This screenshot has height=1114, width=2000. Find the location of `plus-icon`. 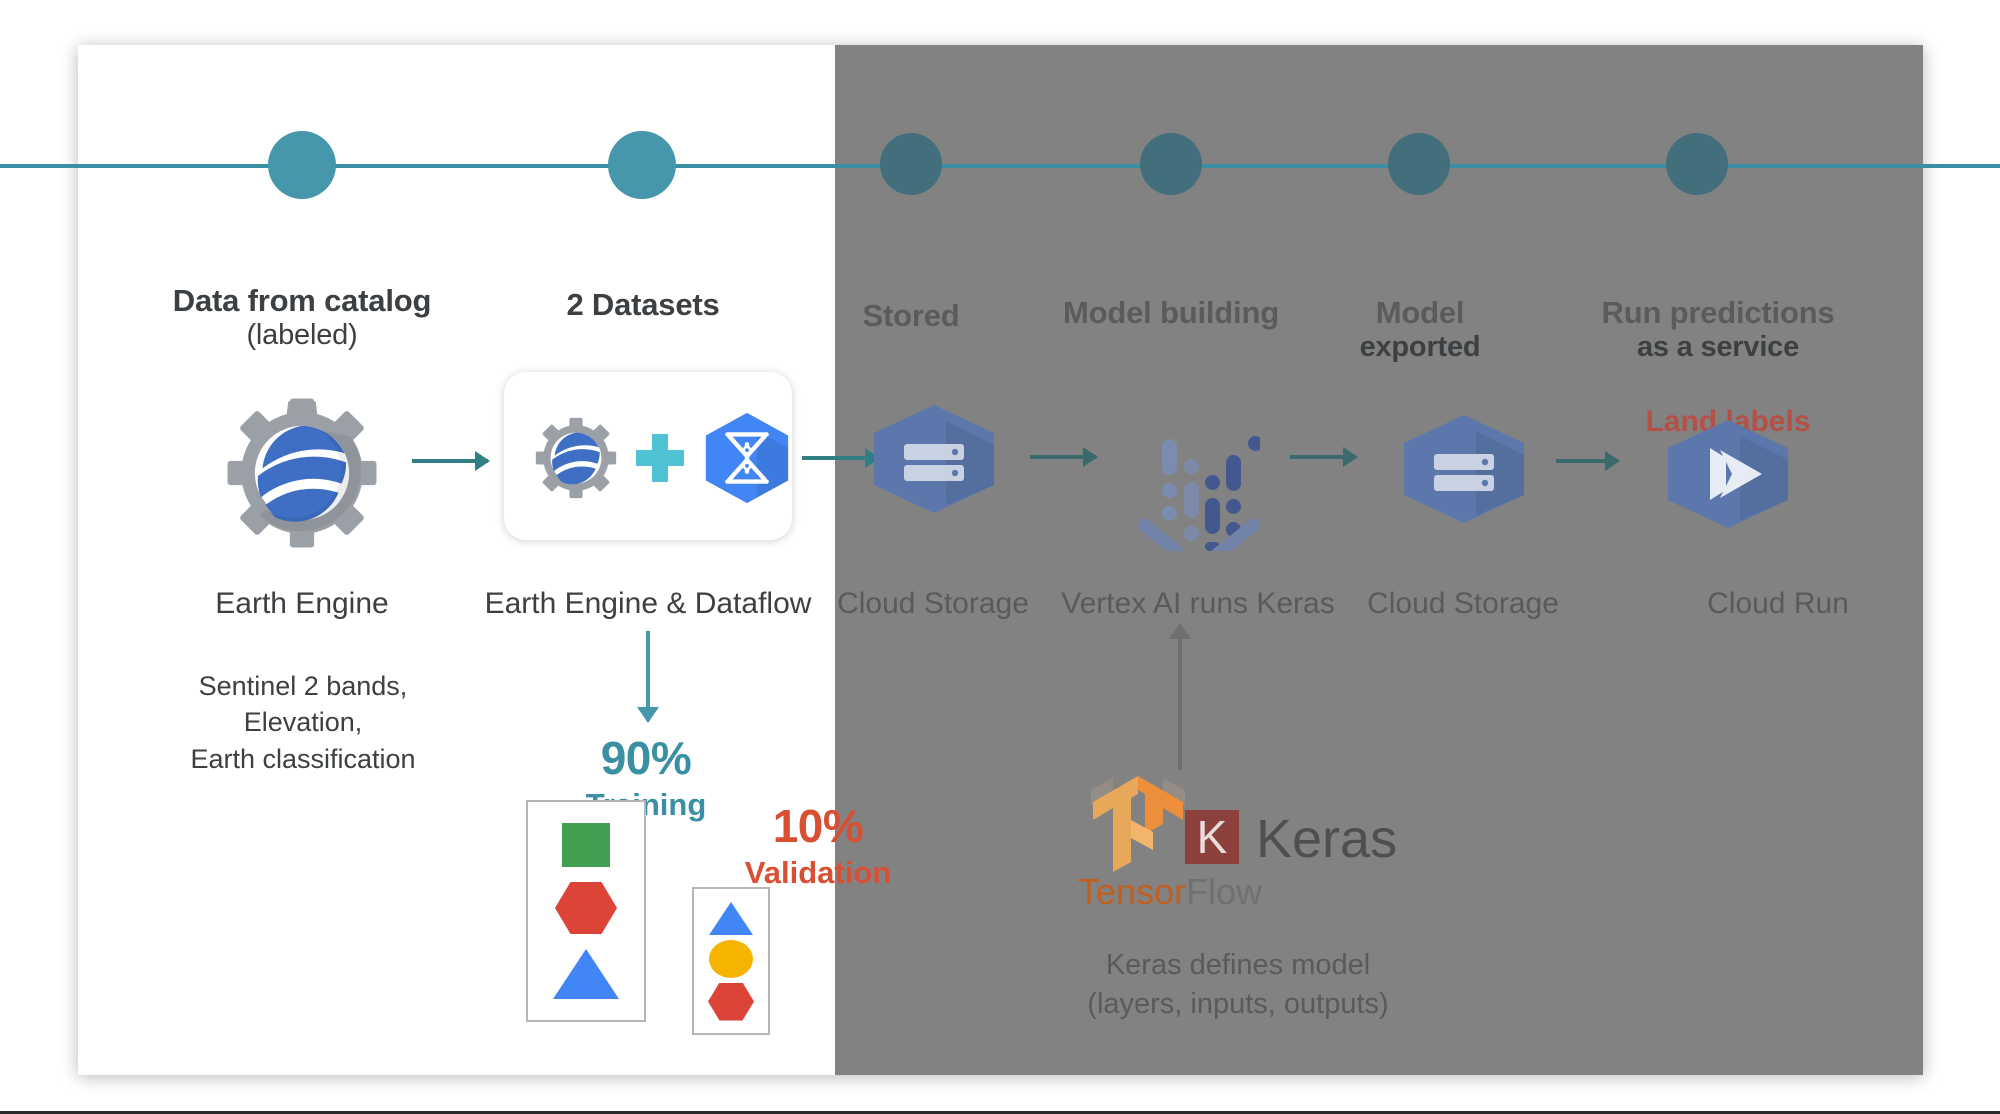

plus-icon is located at coordinates (660, 458).